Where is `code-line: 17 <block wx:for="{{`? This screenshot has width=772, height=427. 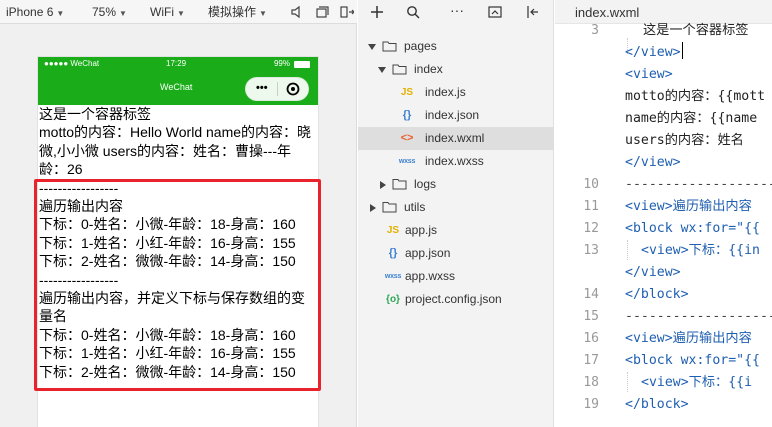
code-line: 17 <block wx:for="{{ is located at coordinates (663, 361).